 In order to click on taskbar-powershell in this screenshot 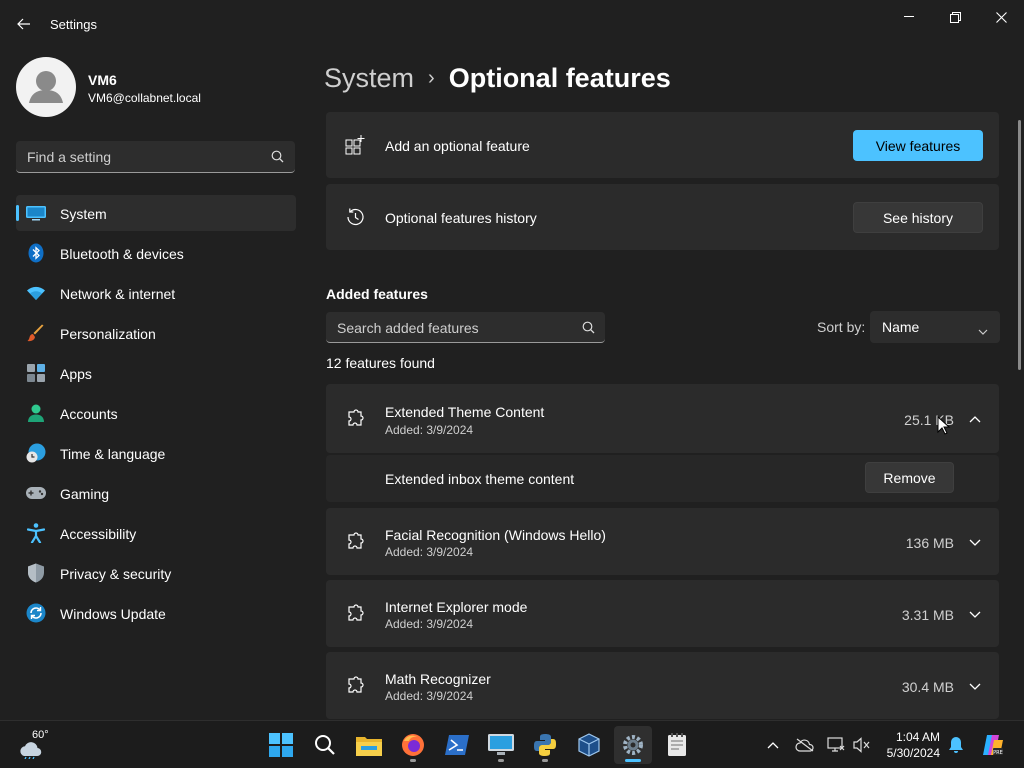, I will do `click(457, 745)`.